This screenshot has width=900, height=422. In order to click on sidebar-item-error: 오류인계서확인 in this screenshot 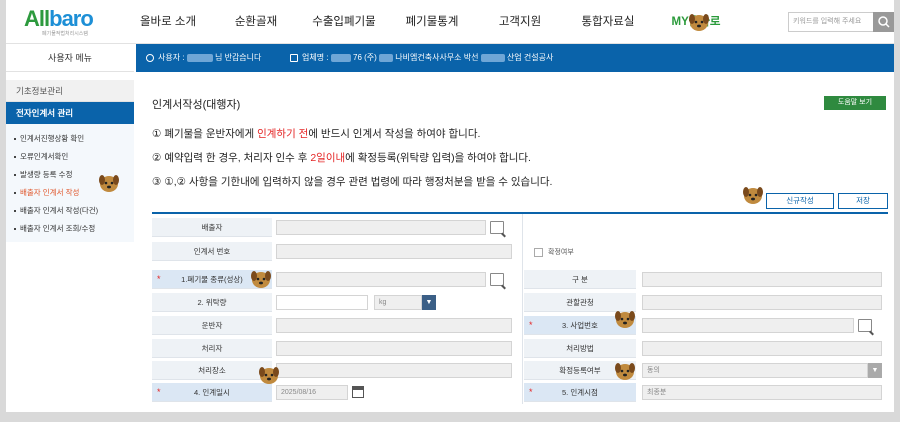, I will do `click(70, 157)`.